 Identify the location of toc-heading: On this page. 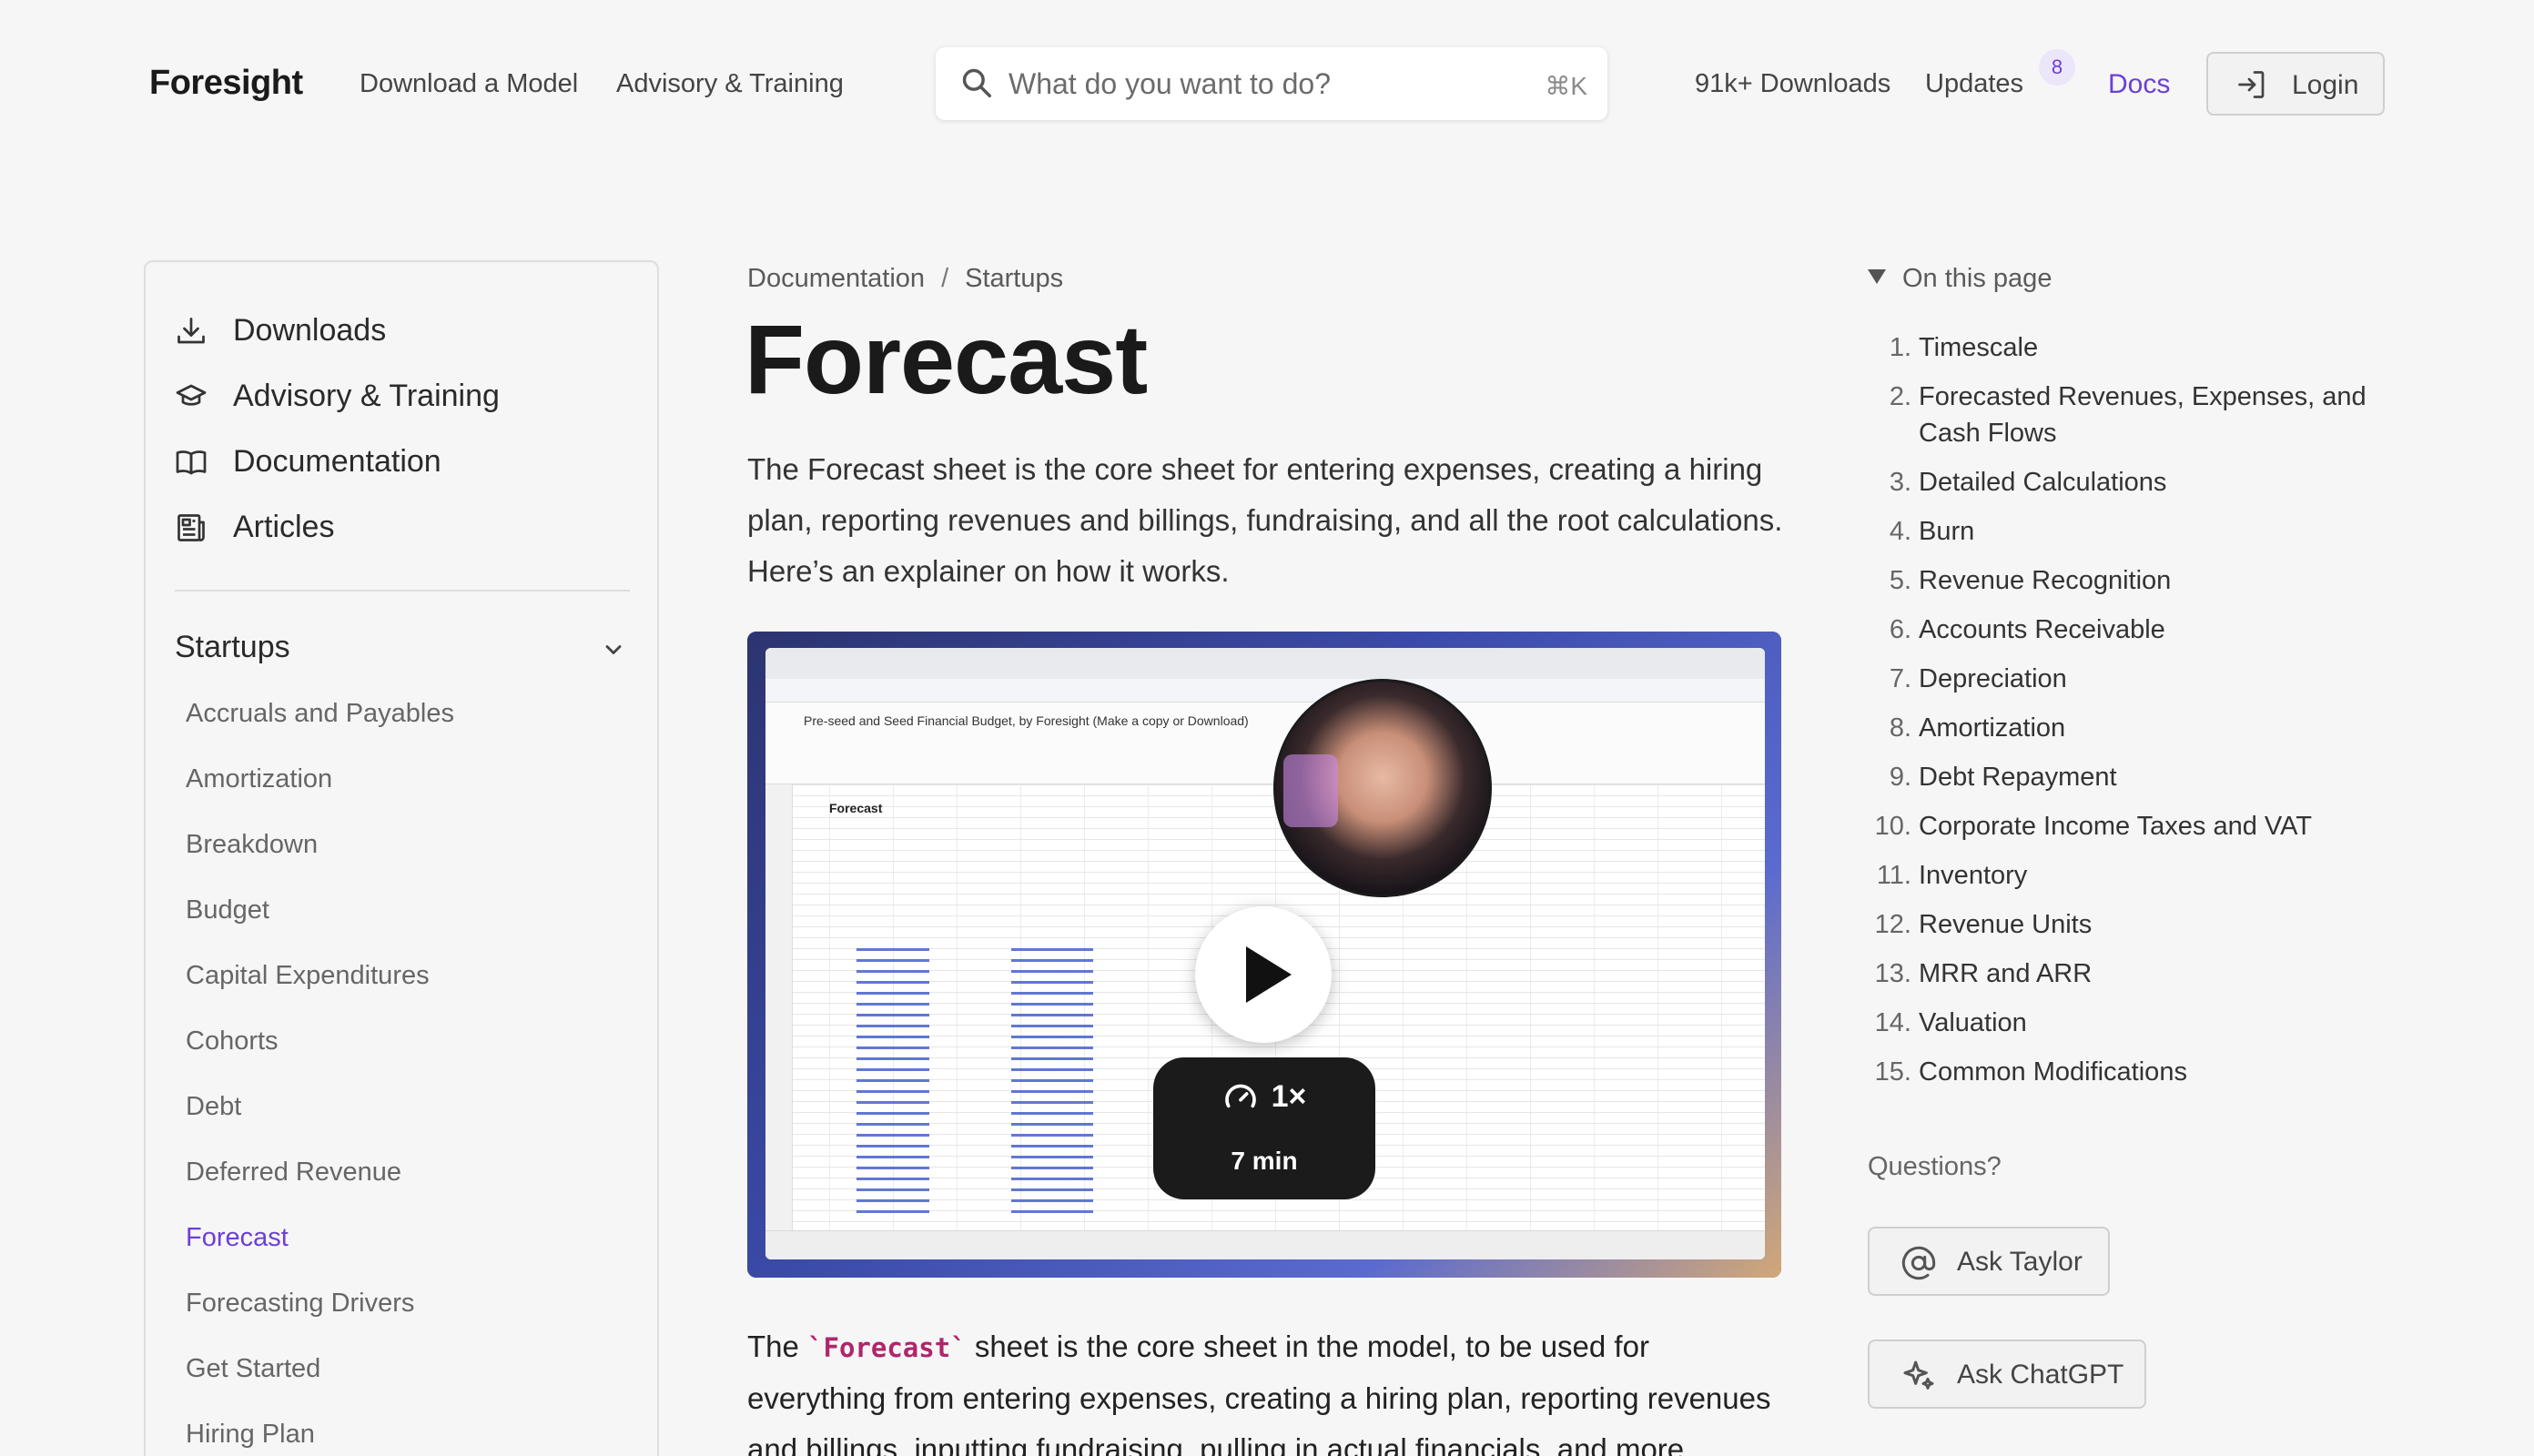
(1978, 279).